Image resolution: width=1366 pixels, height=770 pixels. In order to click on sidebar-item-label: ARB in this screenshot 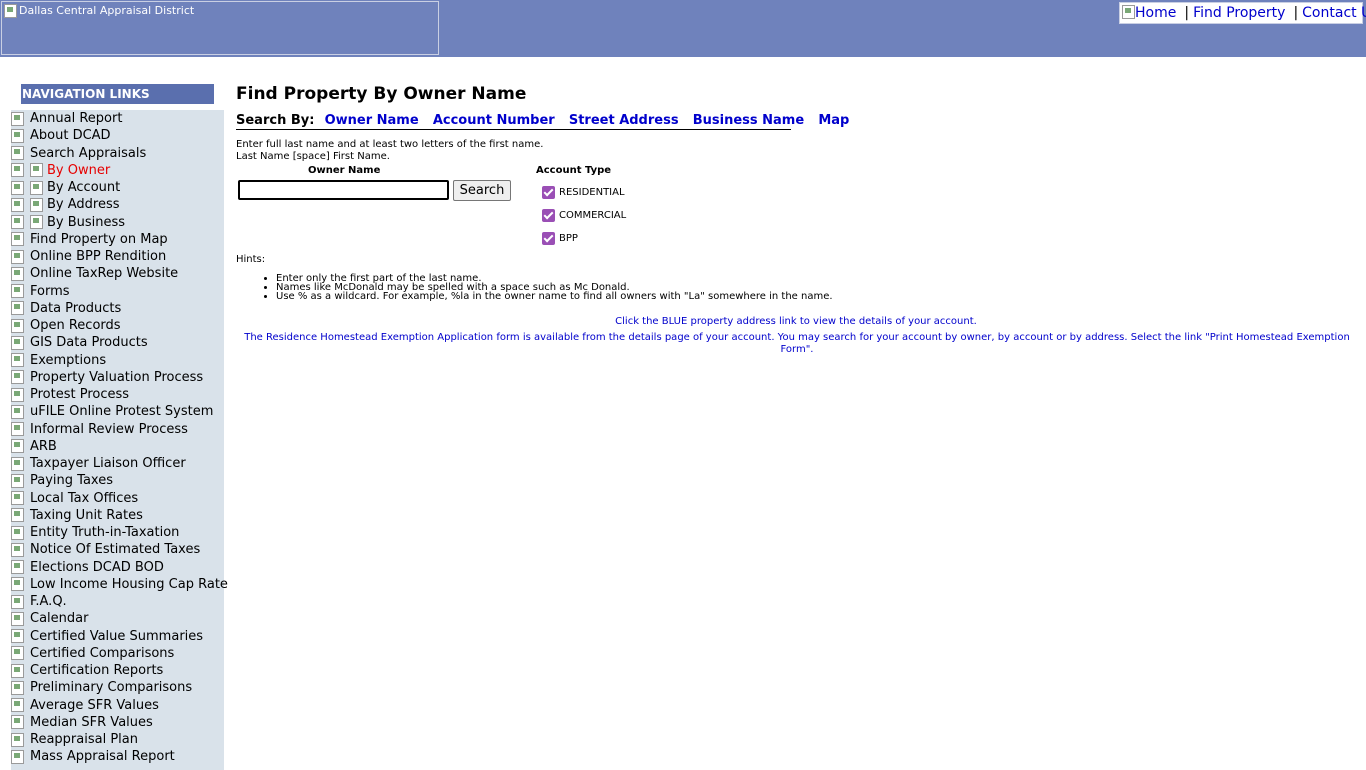, I will do `click(43, 446)`.